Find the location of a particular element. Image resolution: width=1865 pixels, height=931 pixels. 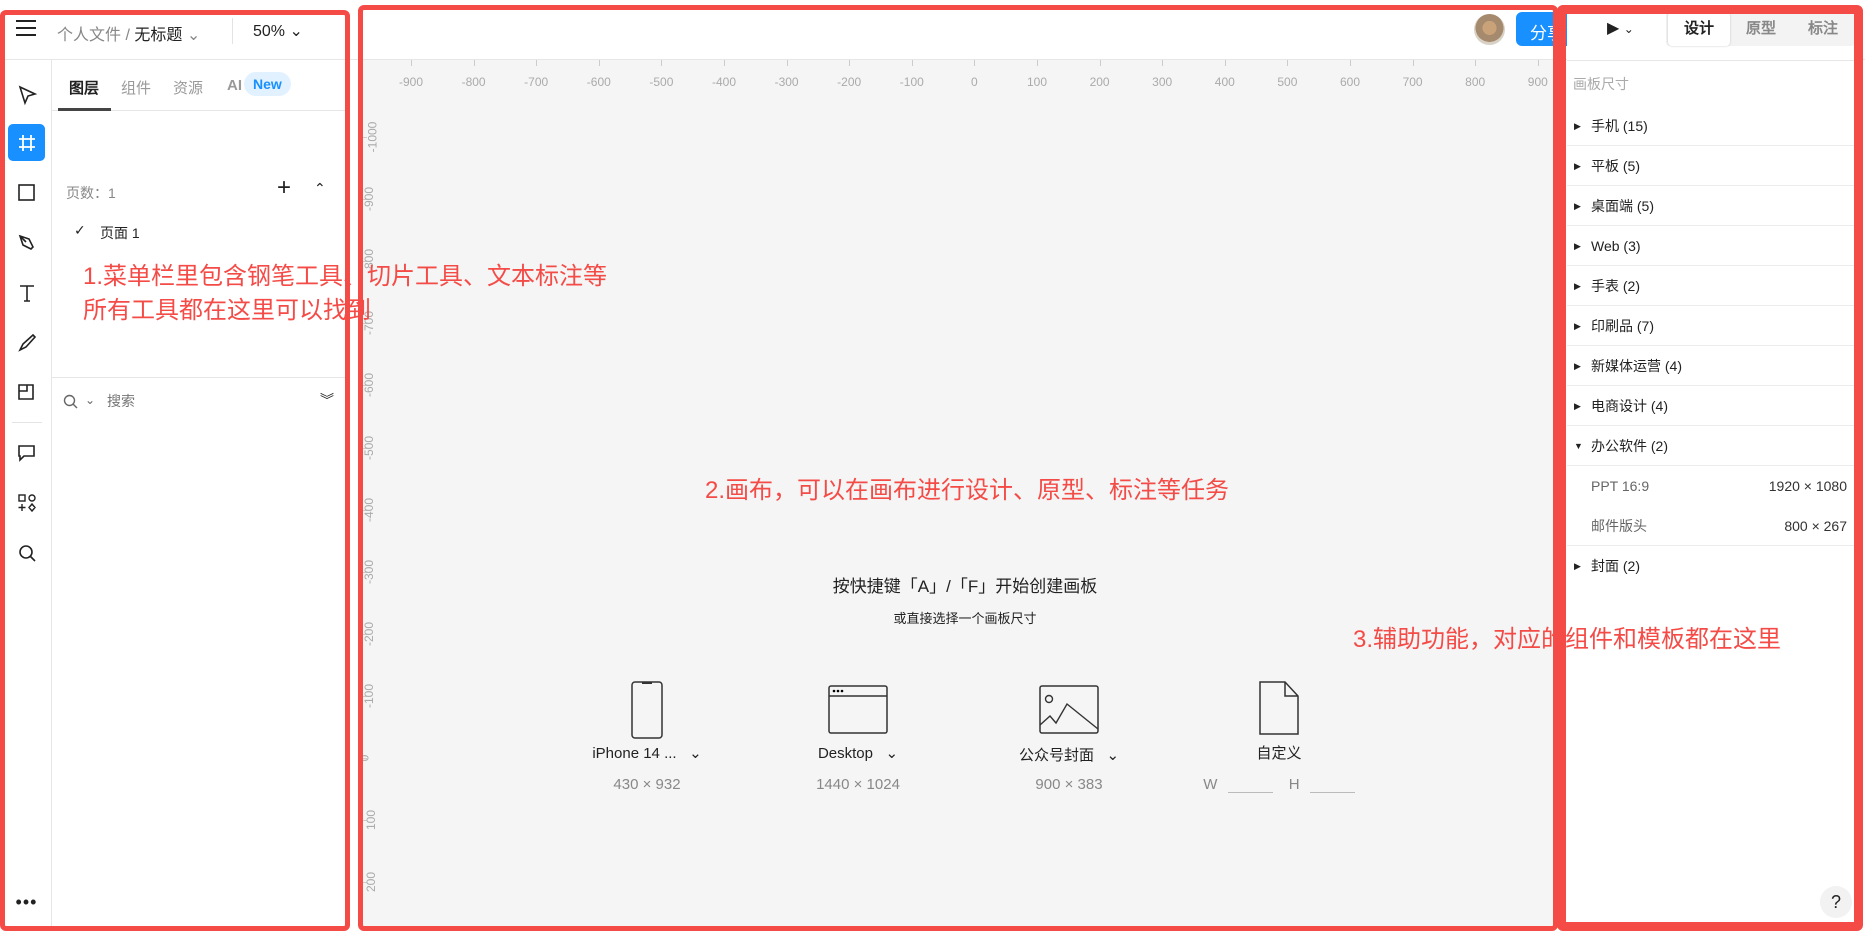

ruler-label-x: -800 is located at coordinates (473, 82).